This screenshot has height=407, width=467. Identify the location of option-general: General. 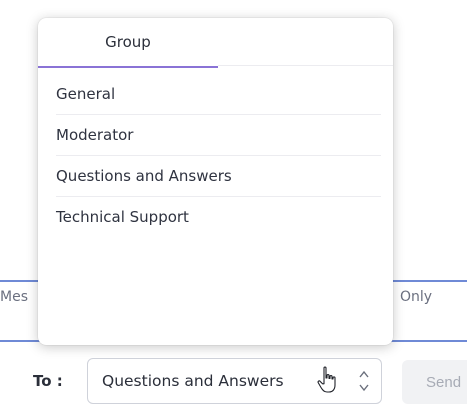
(218, 94).